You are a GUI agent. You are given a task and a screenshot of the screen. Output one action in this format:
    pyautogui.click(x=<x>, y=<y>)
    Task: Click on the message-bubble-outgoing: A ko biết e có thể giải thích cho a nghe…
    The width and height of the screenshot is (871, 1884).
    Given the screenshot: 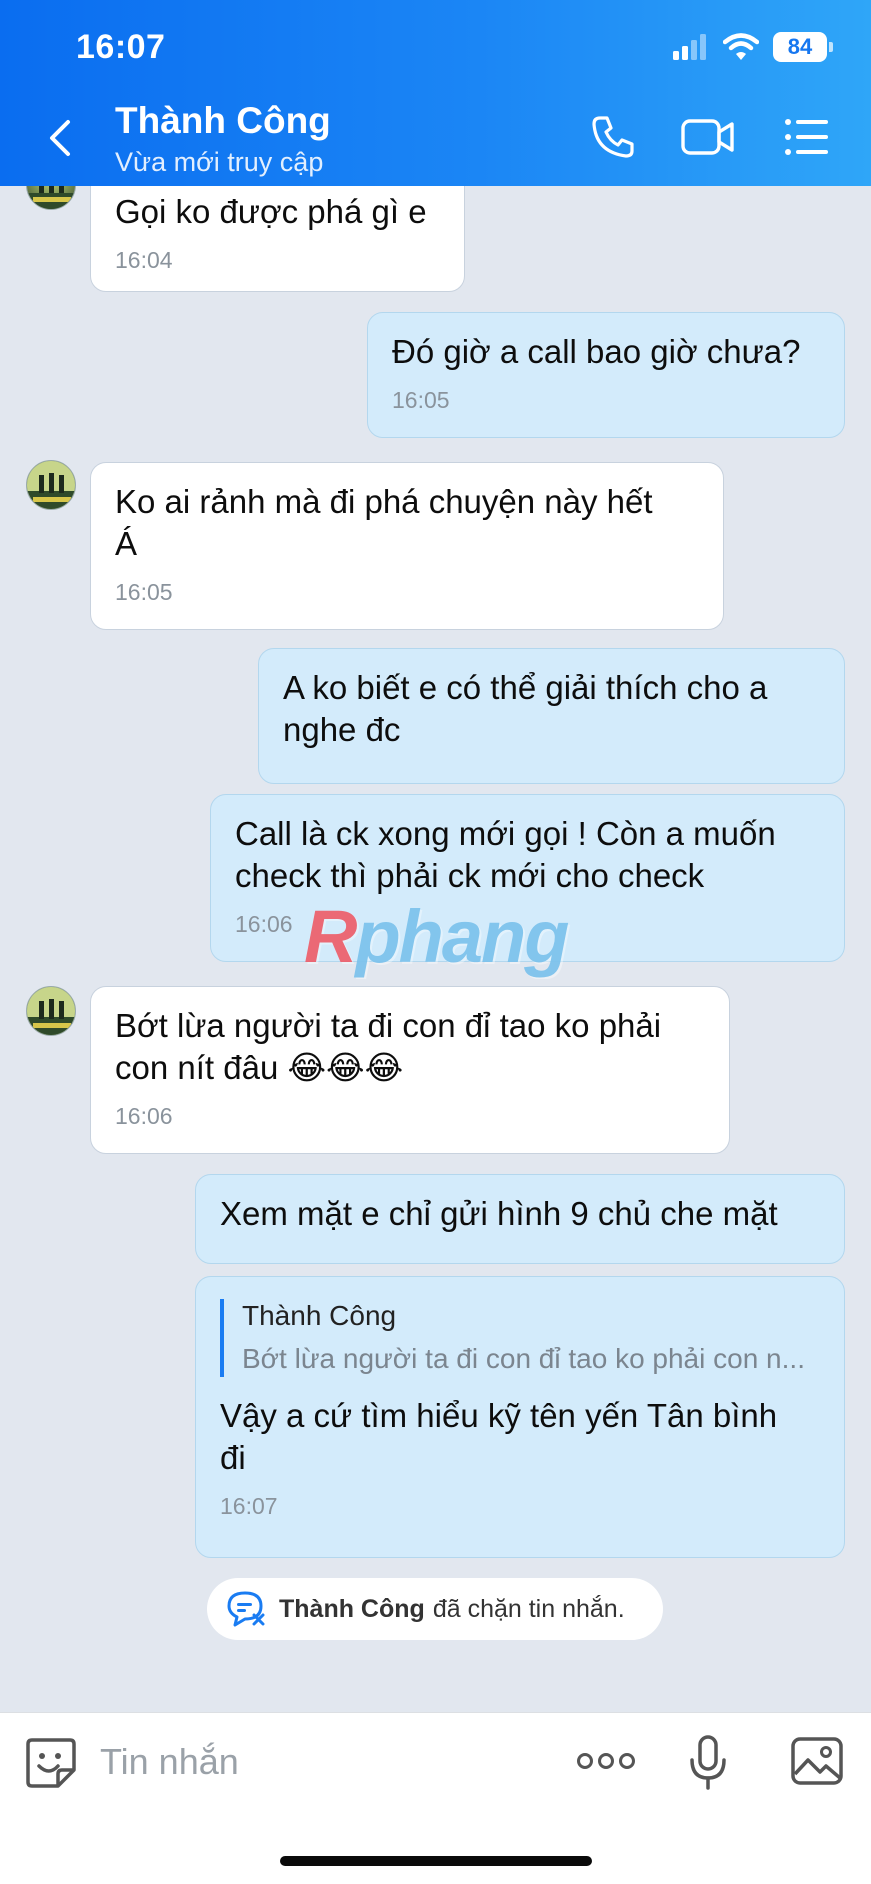 What is the action you would take?
    pyautogui.click(x=551, y=716)
    